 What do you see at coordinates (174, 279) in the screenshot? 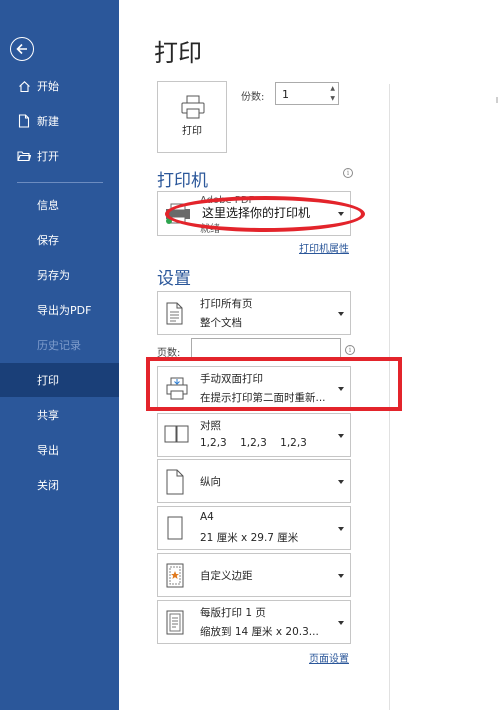
I see `settings-heading: 设置` at bounding box center [174, 279].